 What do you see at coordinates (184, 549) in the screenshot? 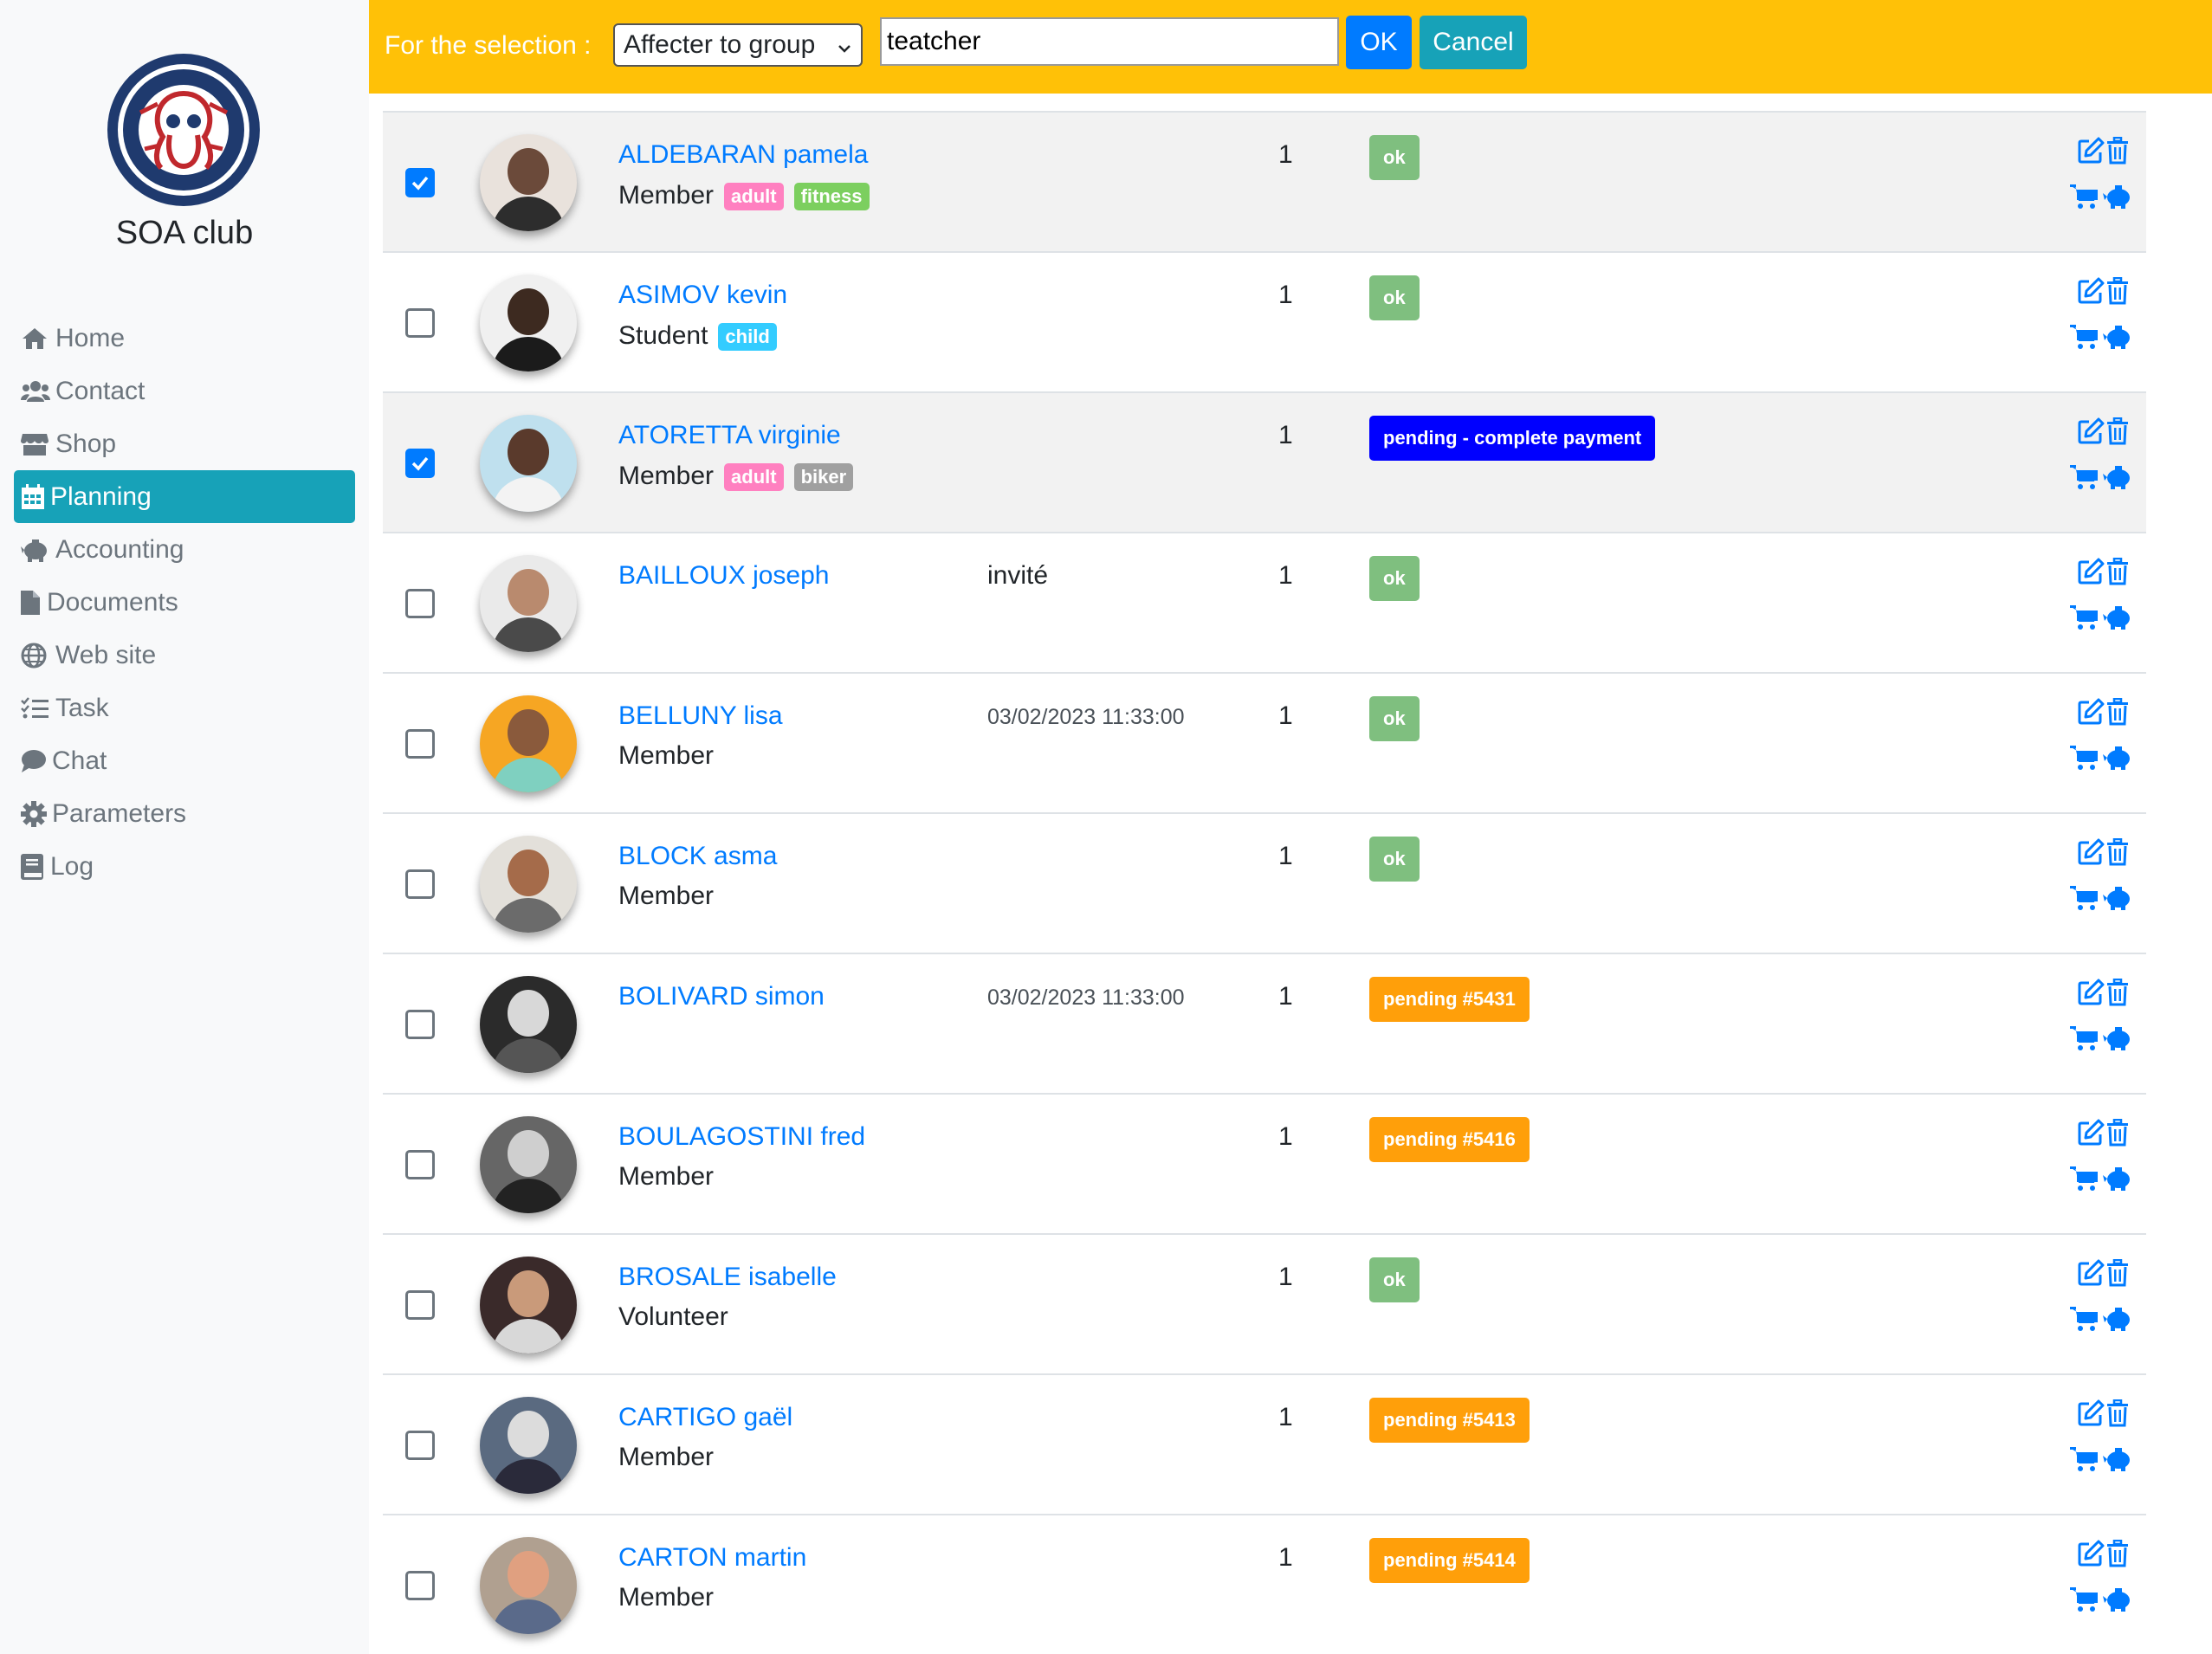
I see `sidebar-item-accounting: Accounting` at bounding box center [184, 549].